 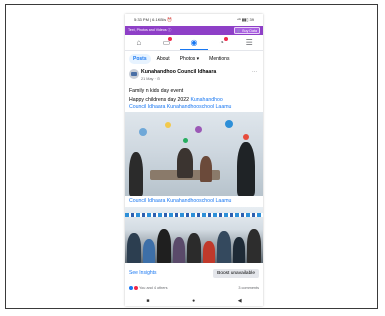 What do you see at coordinates (136, 287) in the screenshot?
I see `love-icon` at bounding box center [136, 287].